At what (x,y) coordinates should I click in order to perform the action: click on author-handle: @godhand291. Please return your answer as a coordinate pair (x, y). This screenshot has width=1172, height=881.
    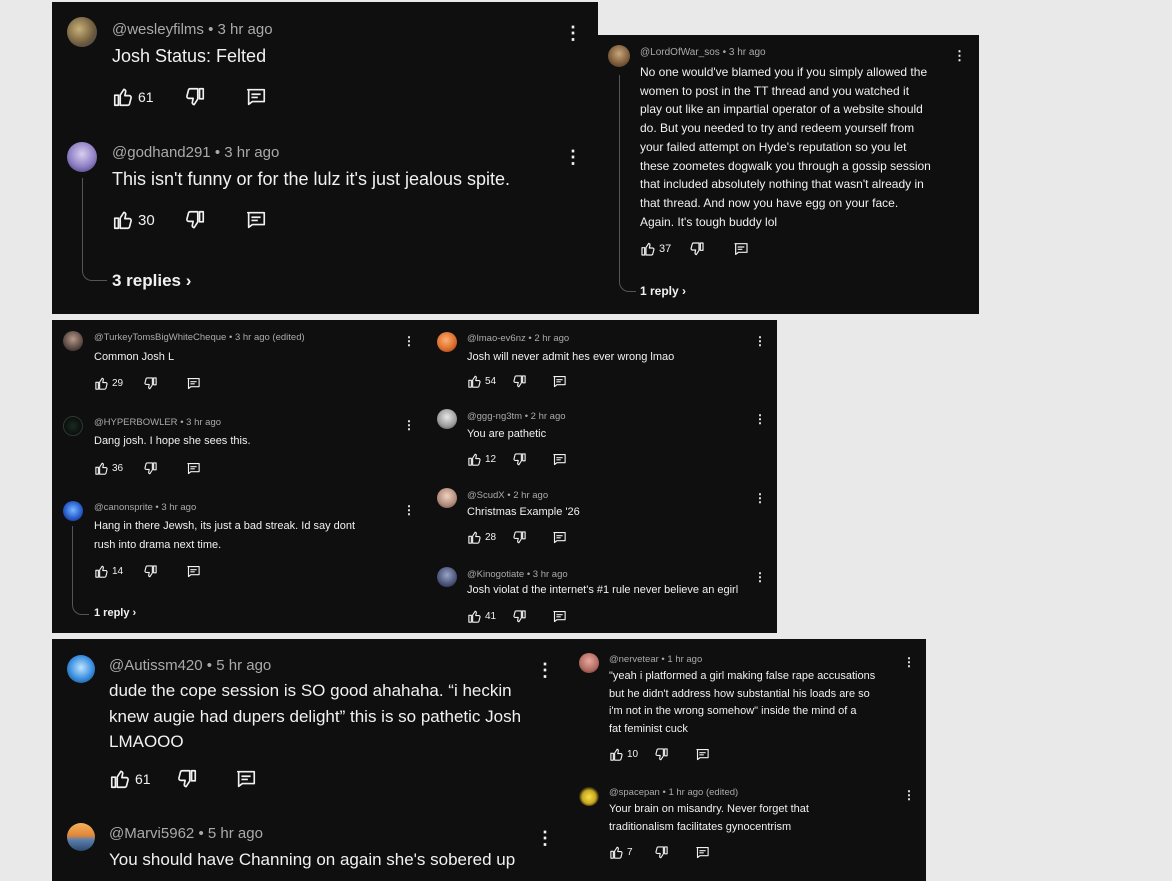
    Looking at the image, I should click on (161, 152).